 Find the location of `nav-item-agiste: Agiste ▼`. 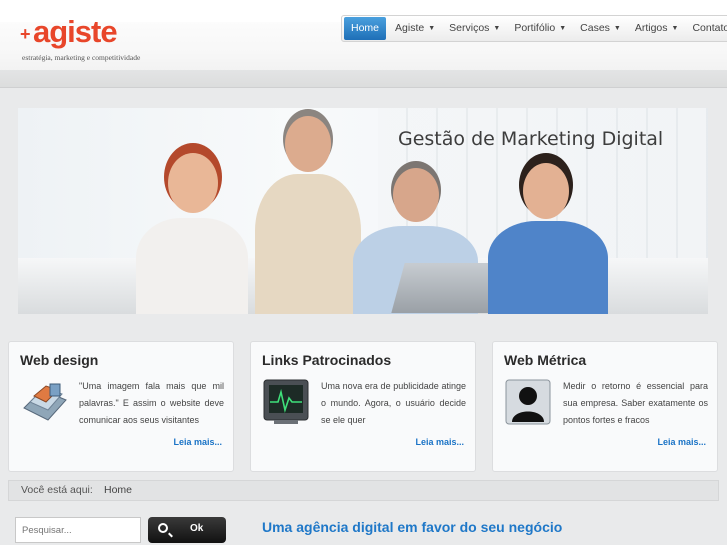

nav-item-agiste: Agiste ▼ is located at coordinates (415, 28).